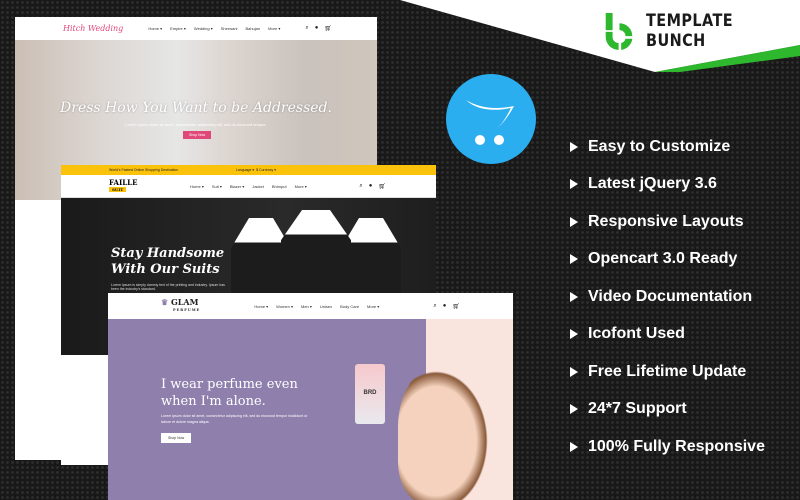 The width and height of the screenshot is (800, 500). Describe the element at coordinates (123, 184) in the screenshot. I see `faille-logo: FAILLE SUIT` at that location.